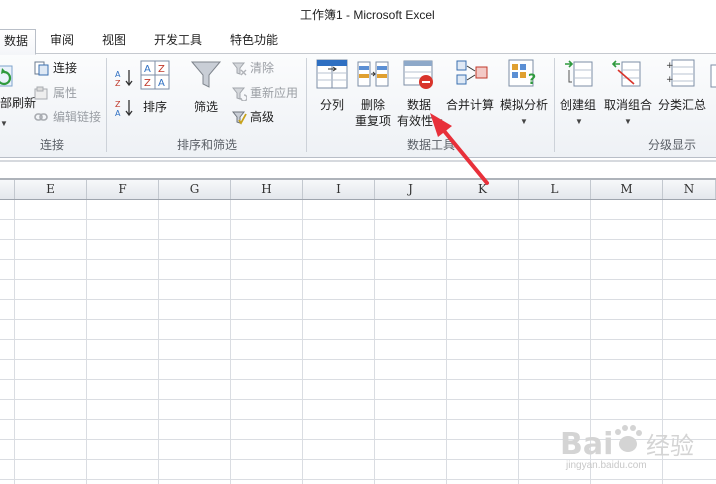 The width and height of the screenshot is (716, 484). What do you see at coordinates (483, 189) in the screenshot?
I see `column-header-k: K` at bounding box center [483, 189].